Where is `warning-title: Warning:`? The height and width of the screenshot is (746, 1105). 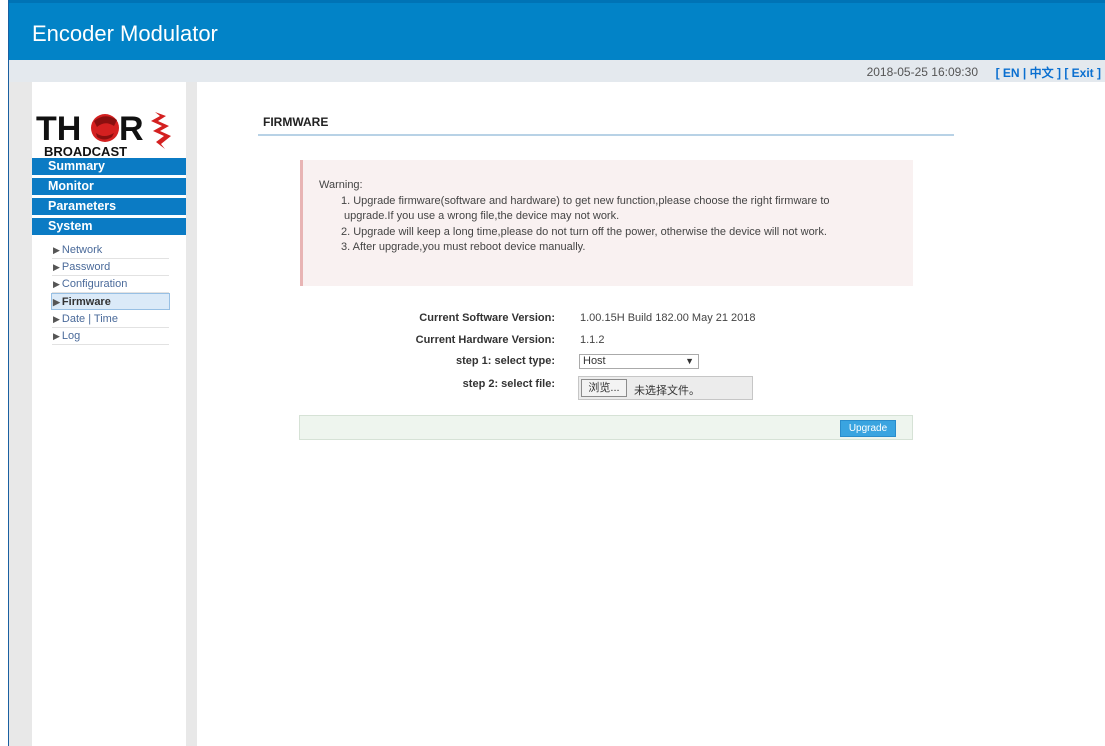 warning-title: Warning: is located at coordinates (341, 185).